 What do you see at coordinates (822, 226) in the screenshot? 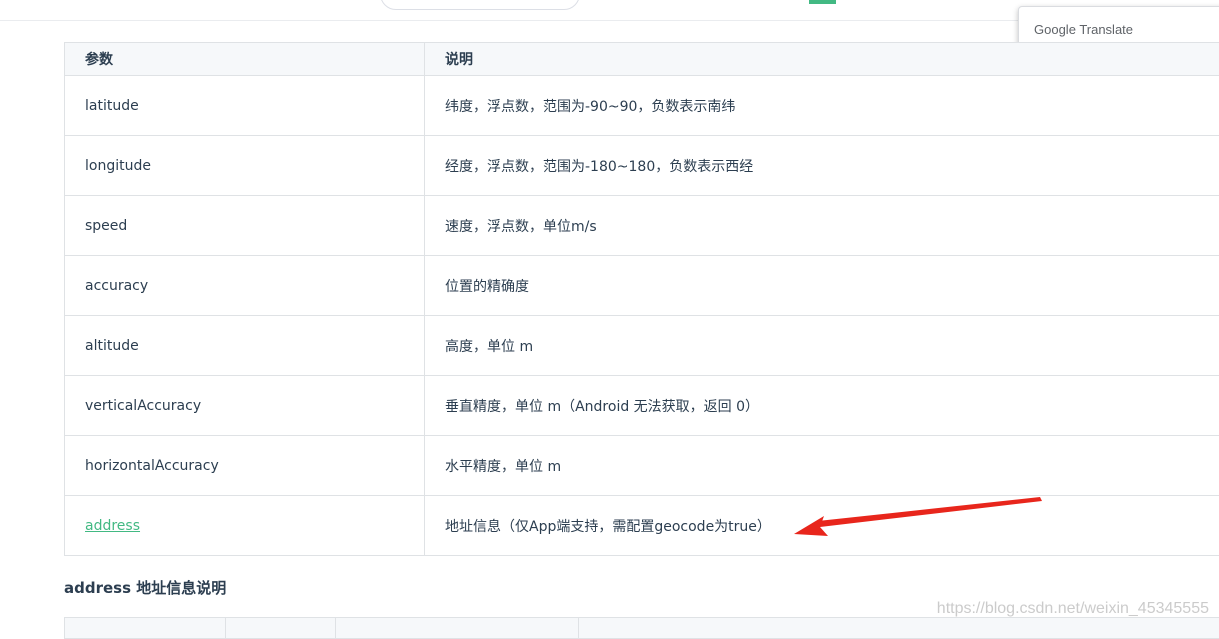
I see `desc-cell: 速度，浮点数，单位m/s` at bounding box center [822, 226].